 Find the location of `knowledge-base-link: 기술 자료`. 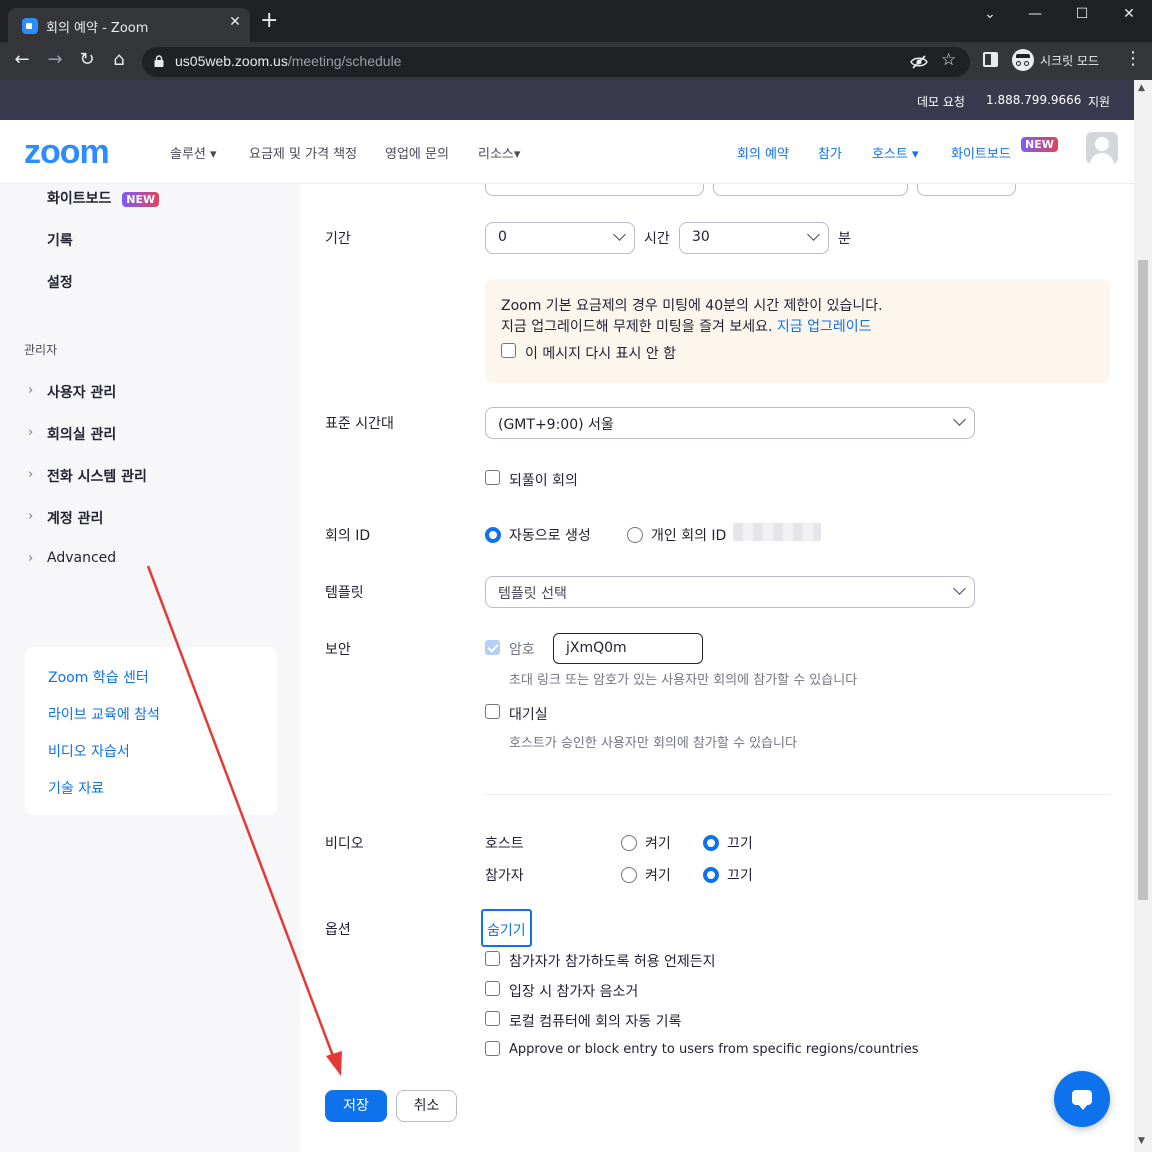

knowledge-base-link: 기술 자료 is located at coordinates (76, 788).